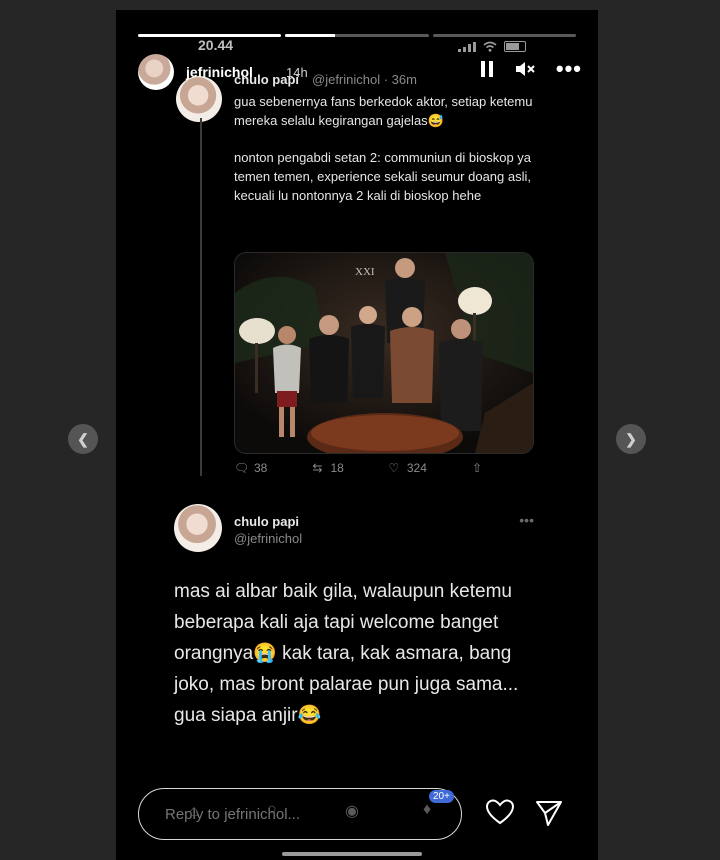 This screenshot has width=720, height=860. Describe the element at coordinates (156, 72) in the screenshot. I see `story-avatar` at that location.